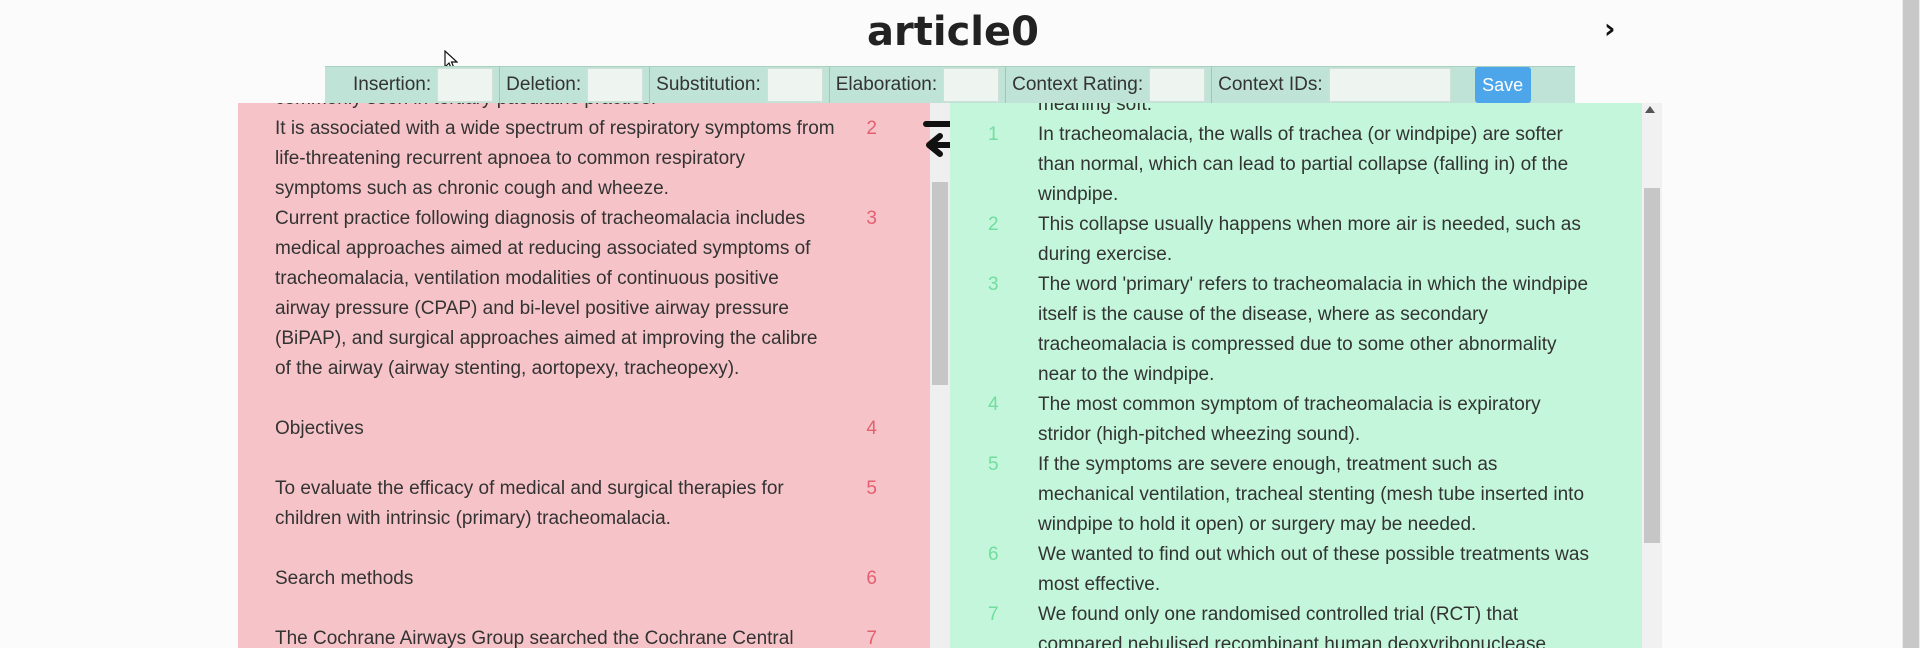 This screenshot has height=648, width=1920. I want to click on simplified-sentence-number: 6, so click(993, 554).